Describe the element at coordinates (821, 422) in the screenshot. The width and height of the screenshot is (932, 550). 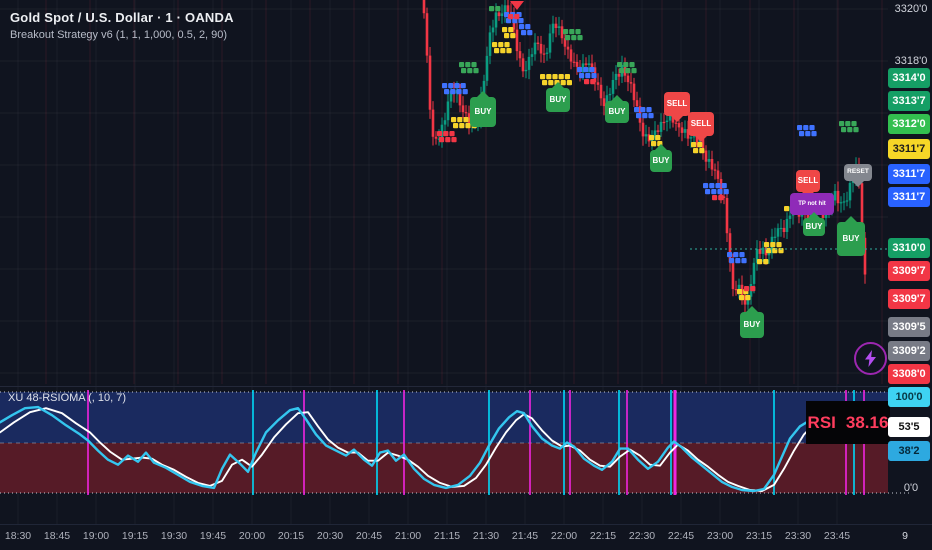
I see `rsi-value-label: RSI` at that location.